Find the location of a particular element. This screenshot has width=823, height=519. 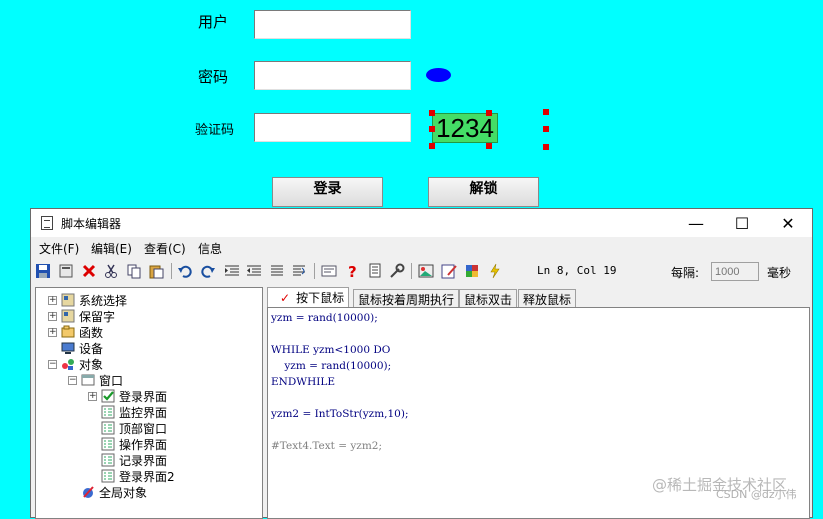

tree-item: + 保留字 is located at coordinates (81, 316).